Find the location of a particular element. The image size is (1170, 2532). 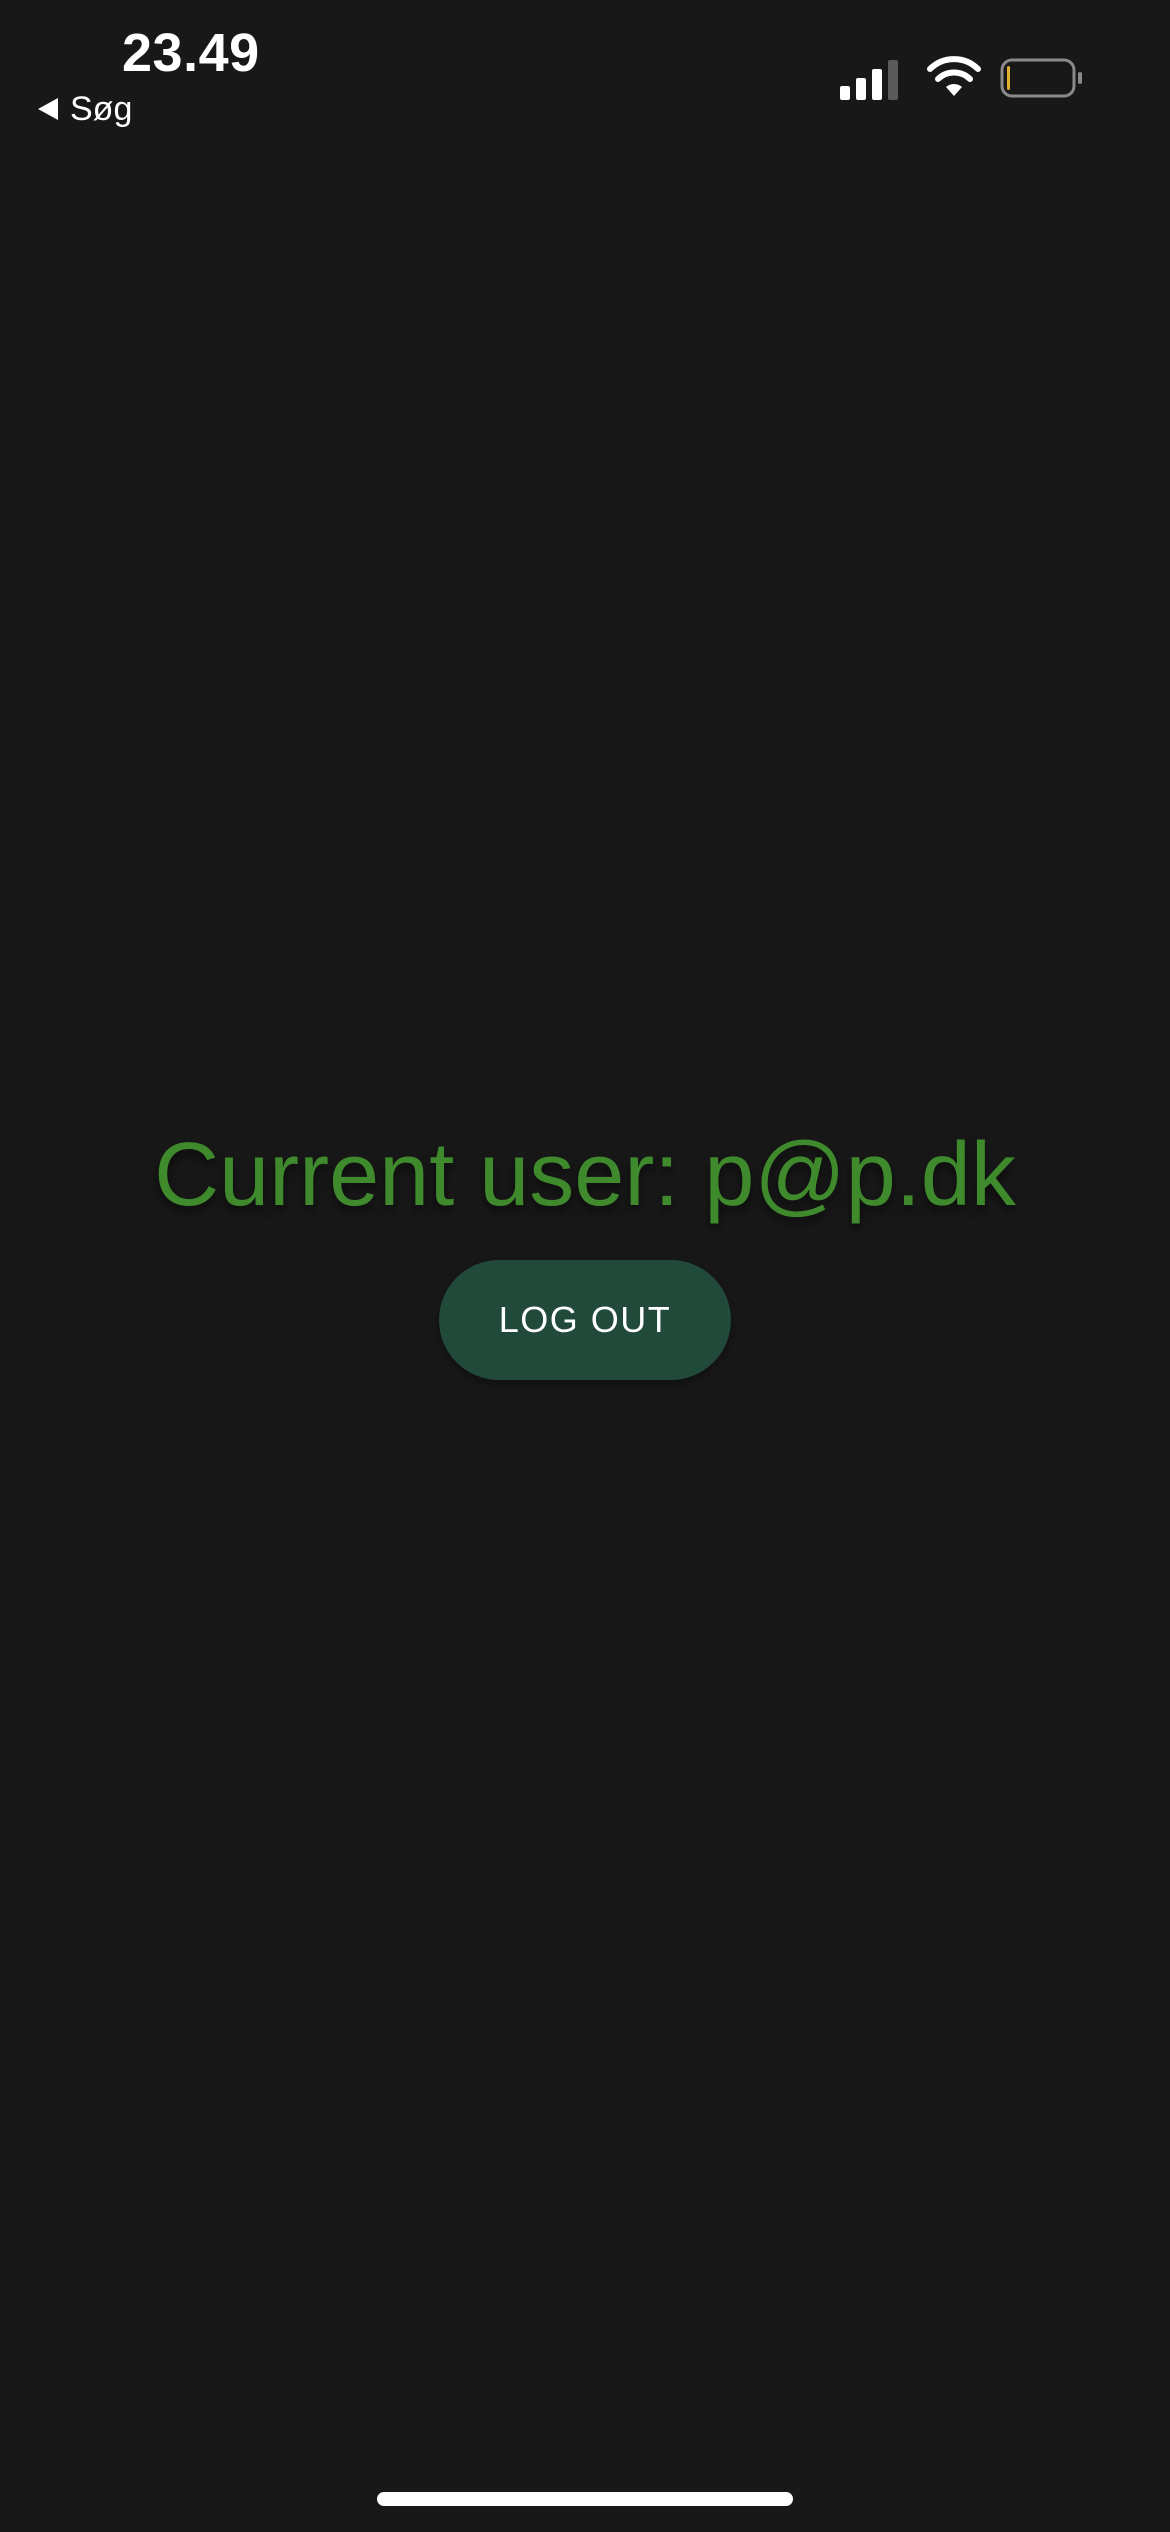

status-indicators is located at coordinates (1005, 77).